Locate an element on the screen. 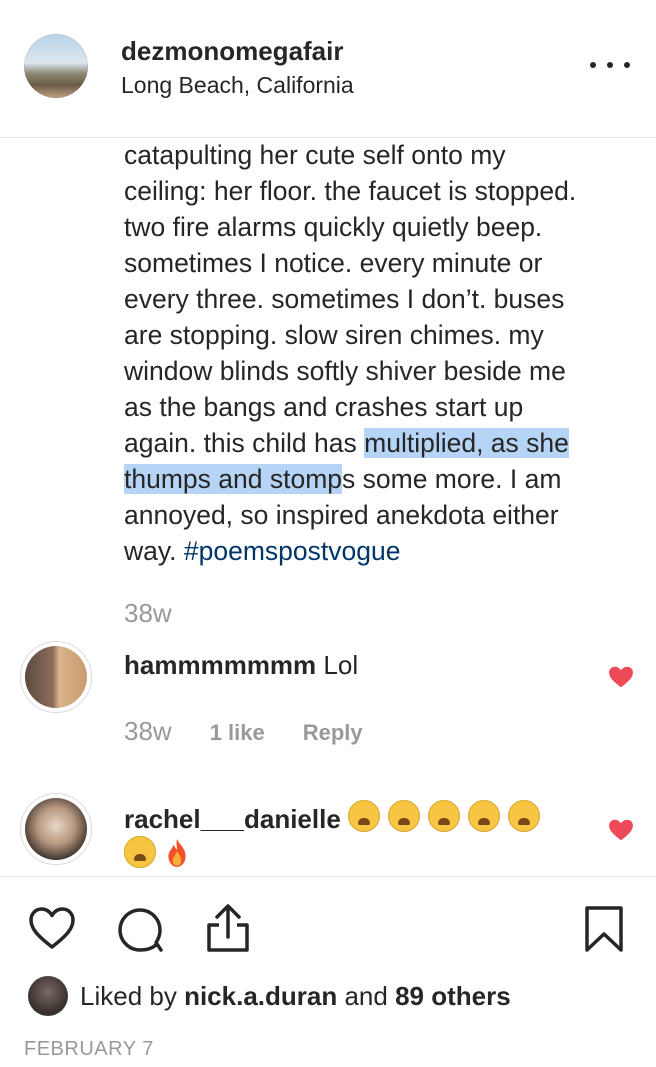  caption-text: again. this child has is located at coordinates (244, 443).